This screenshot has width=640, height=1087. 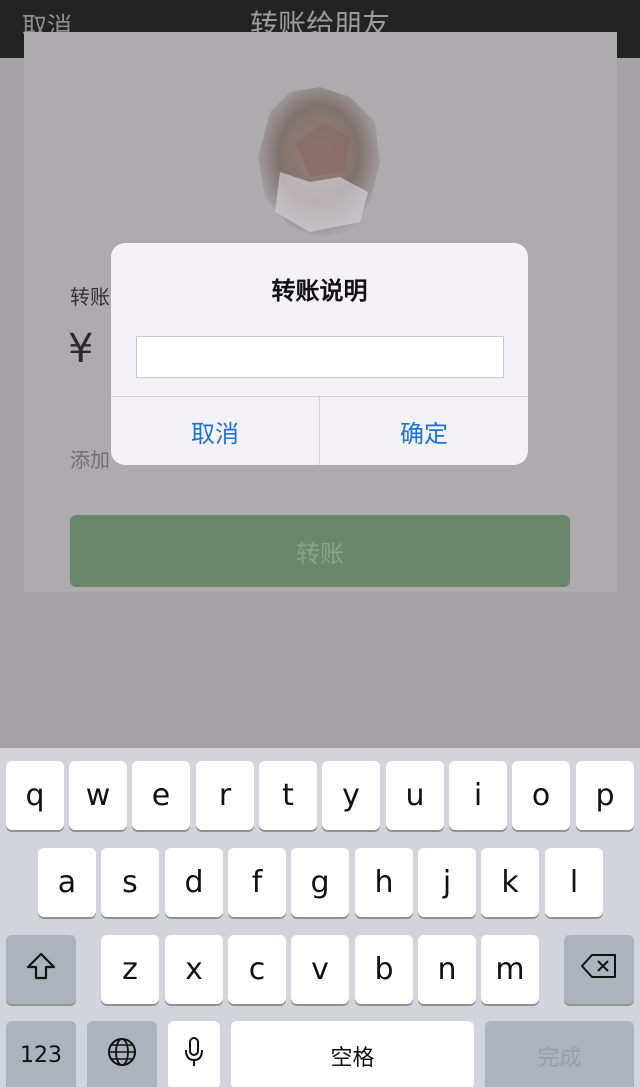 I want to click on backspace-icon, so click(x=599, y=970).